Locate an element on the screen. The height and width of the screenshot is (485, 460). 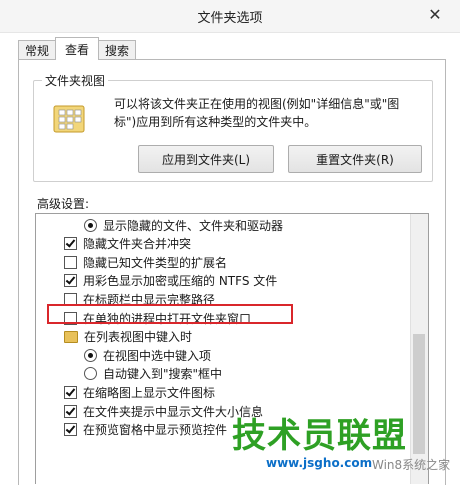
watermark-extra: Win8系统之家 is located at coordinates (411, 465).